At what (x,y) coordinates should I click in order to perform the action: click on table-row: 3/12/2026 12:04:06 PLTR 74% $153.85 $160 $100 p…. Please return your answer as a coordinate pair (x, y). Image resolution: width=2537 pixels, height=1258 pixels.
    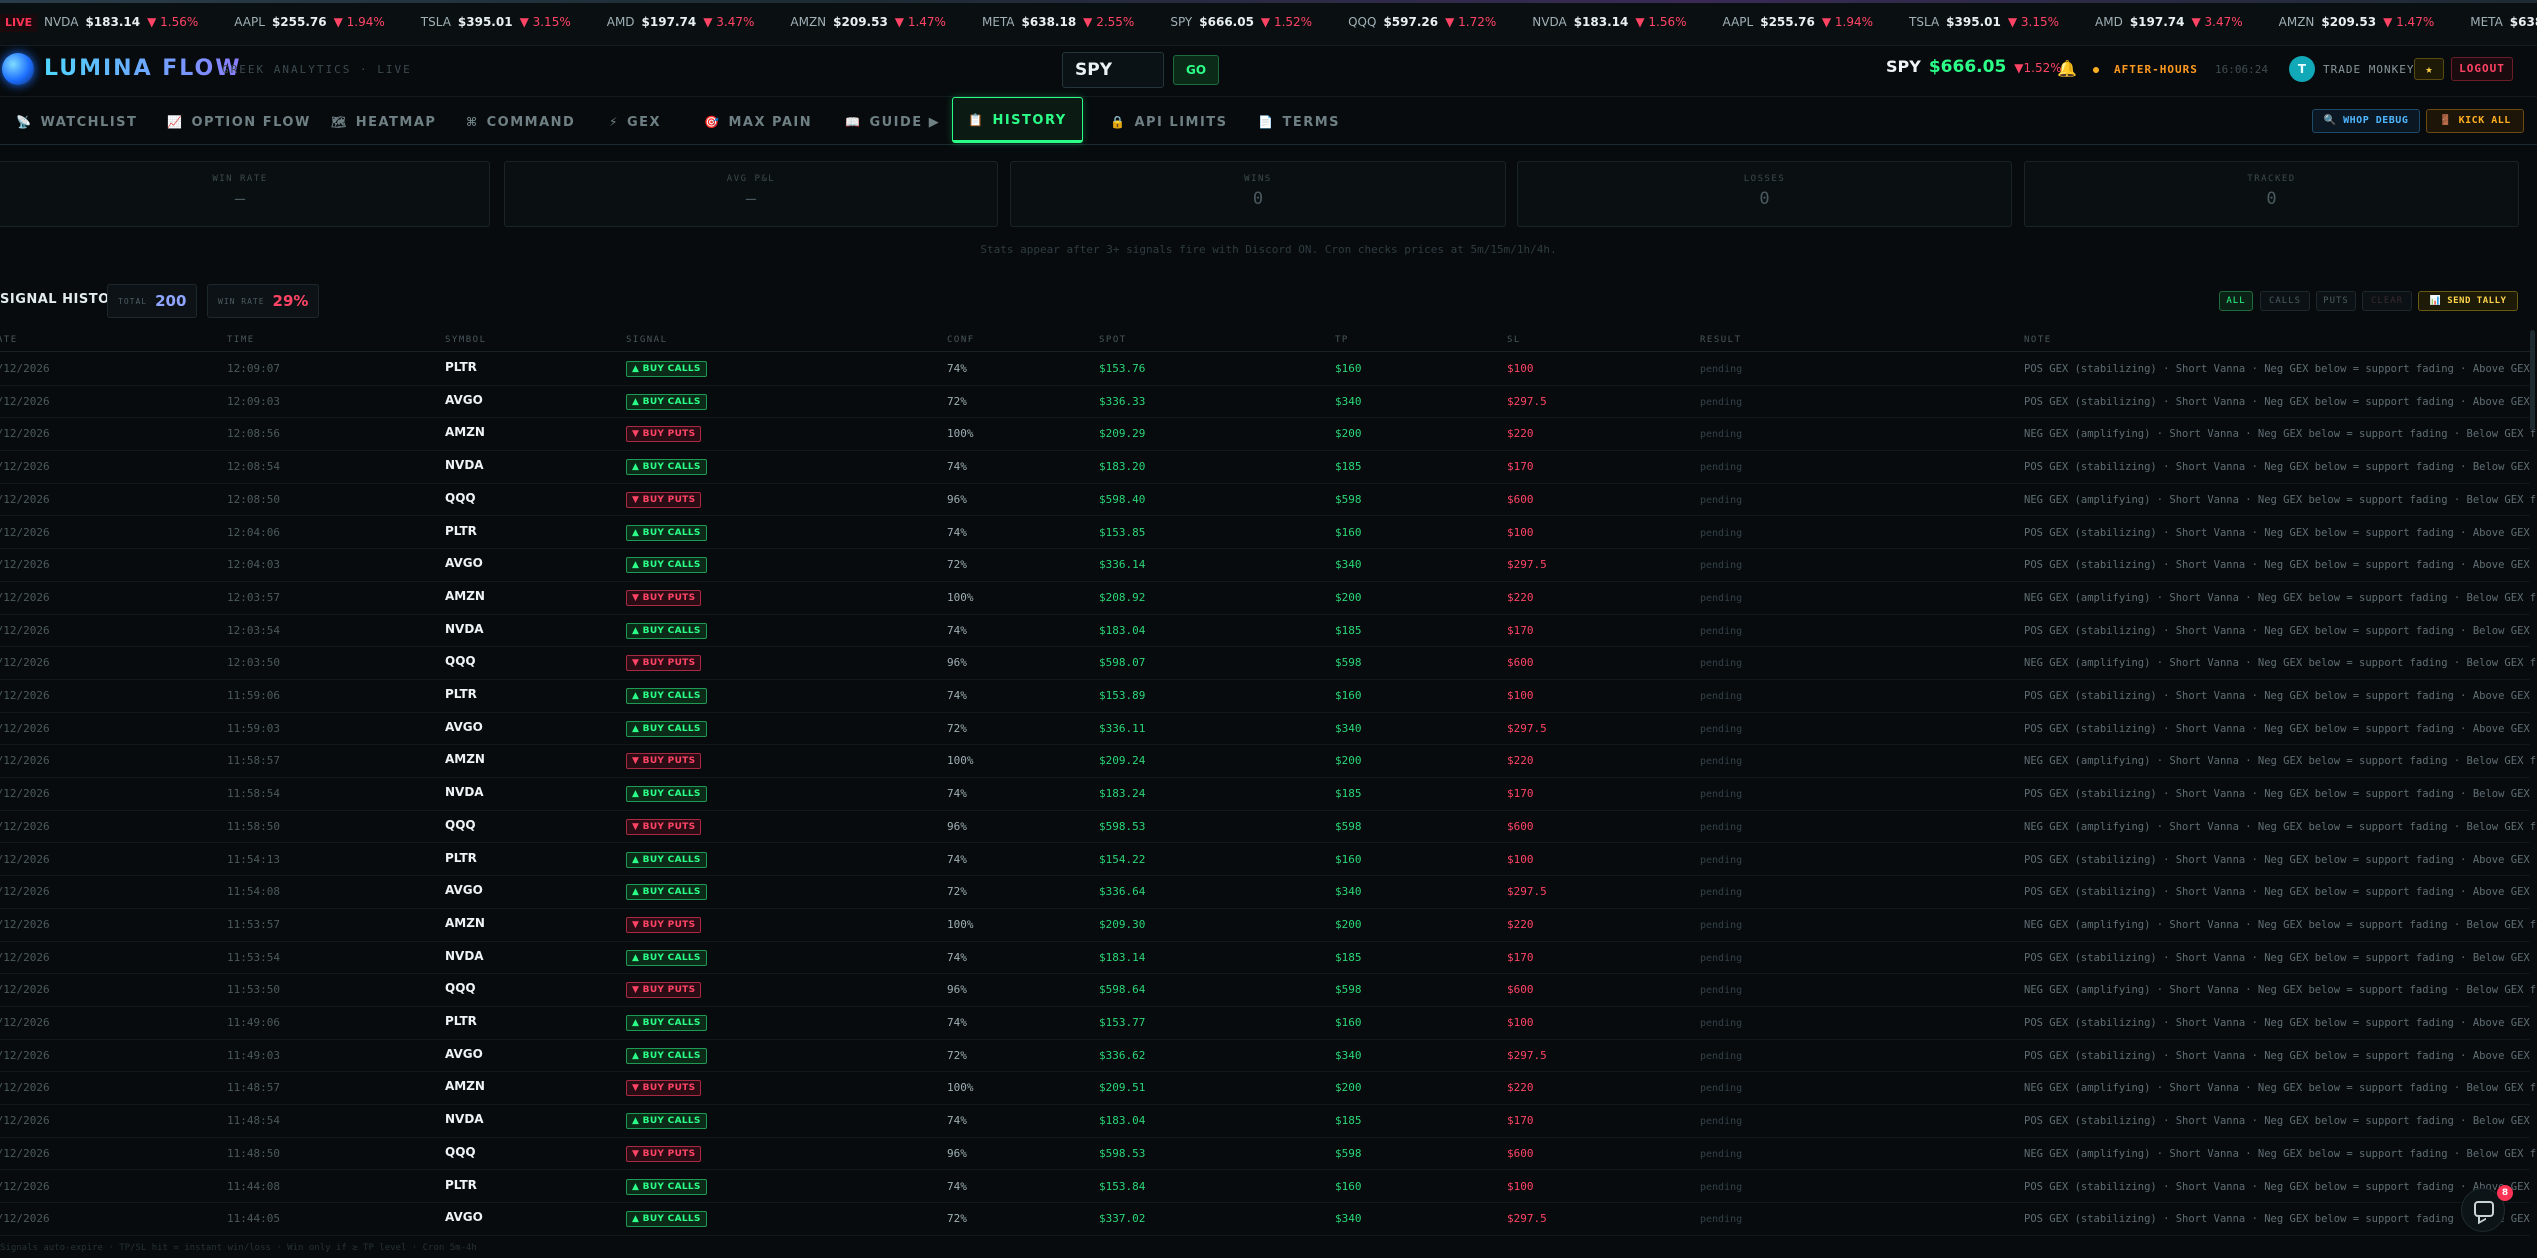
    Looking at the image, I should click on (1268, 533).